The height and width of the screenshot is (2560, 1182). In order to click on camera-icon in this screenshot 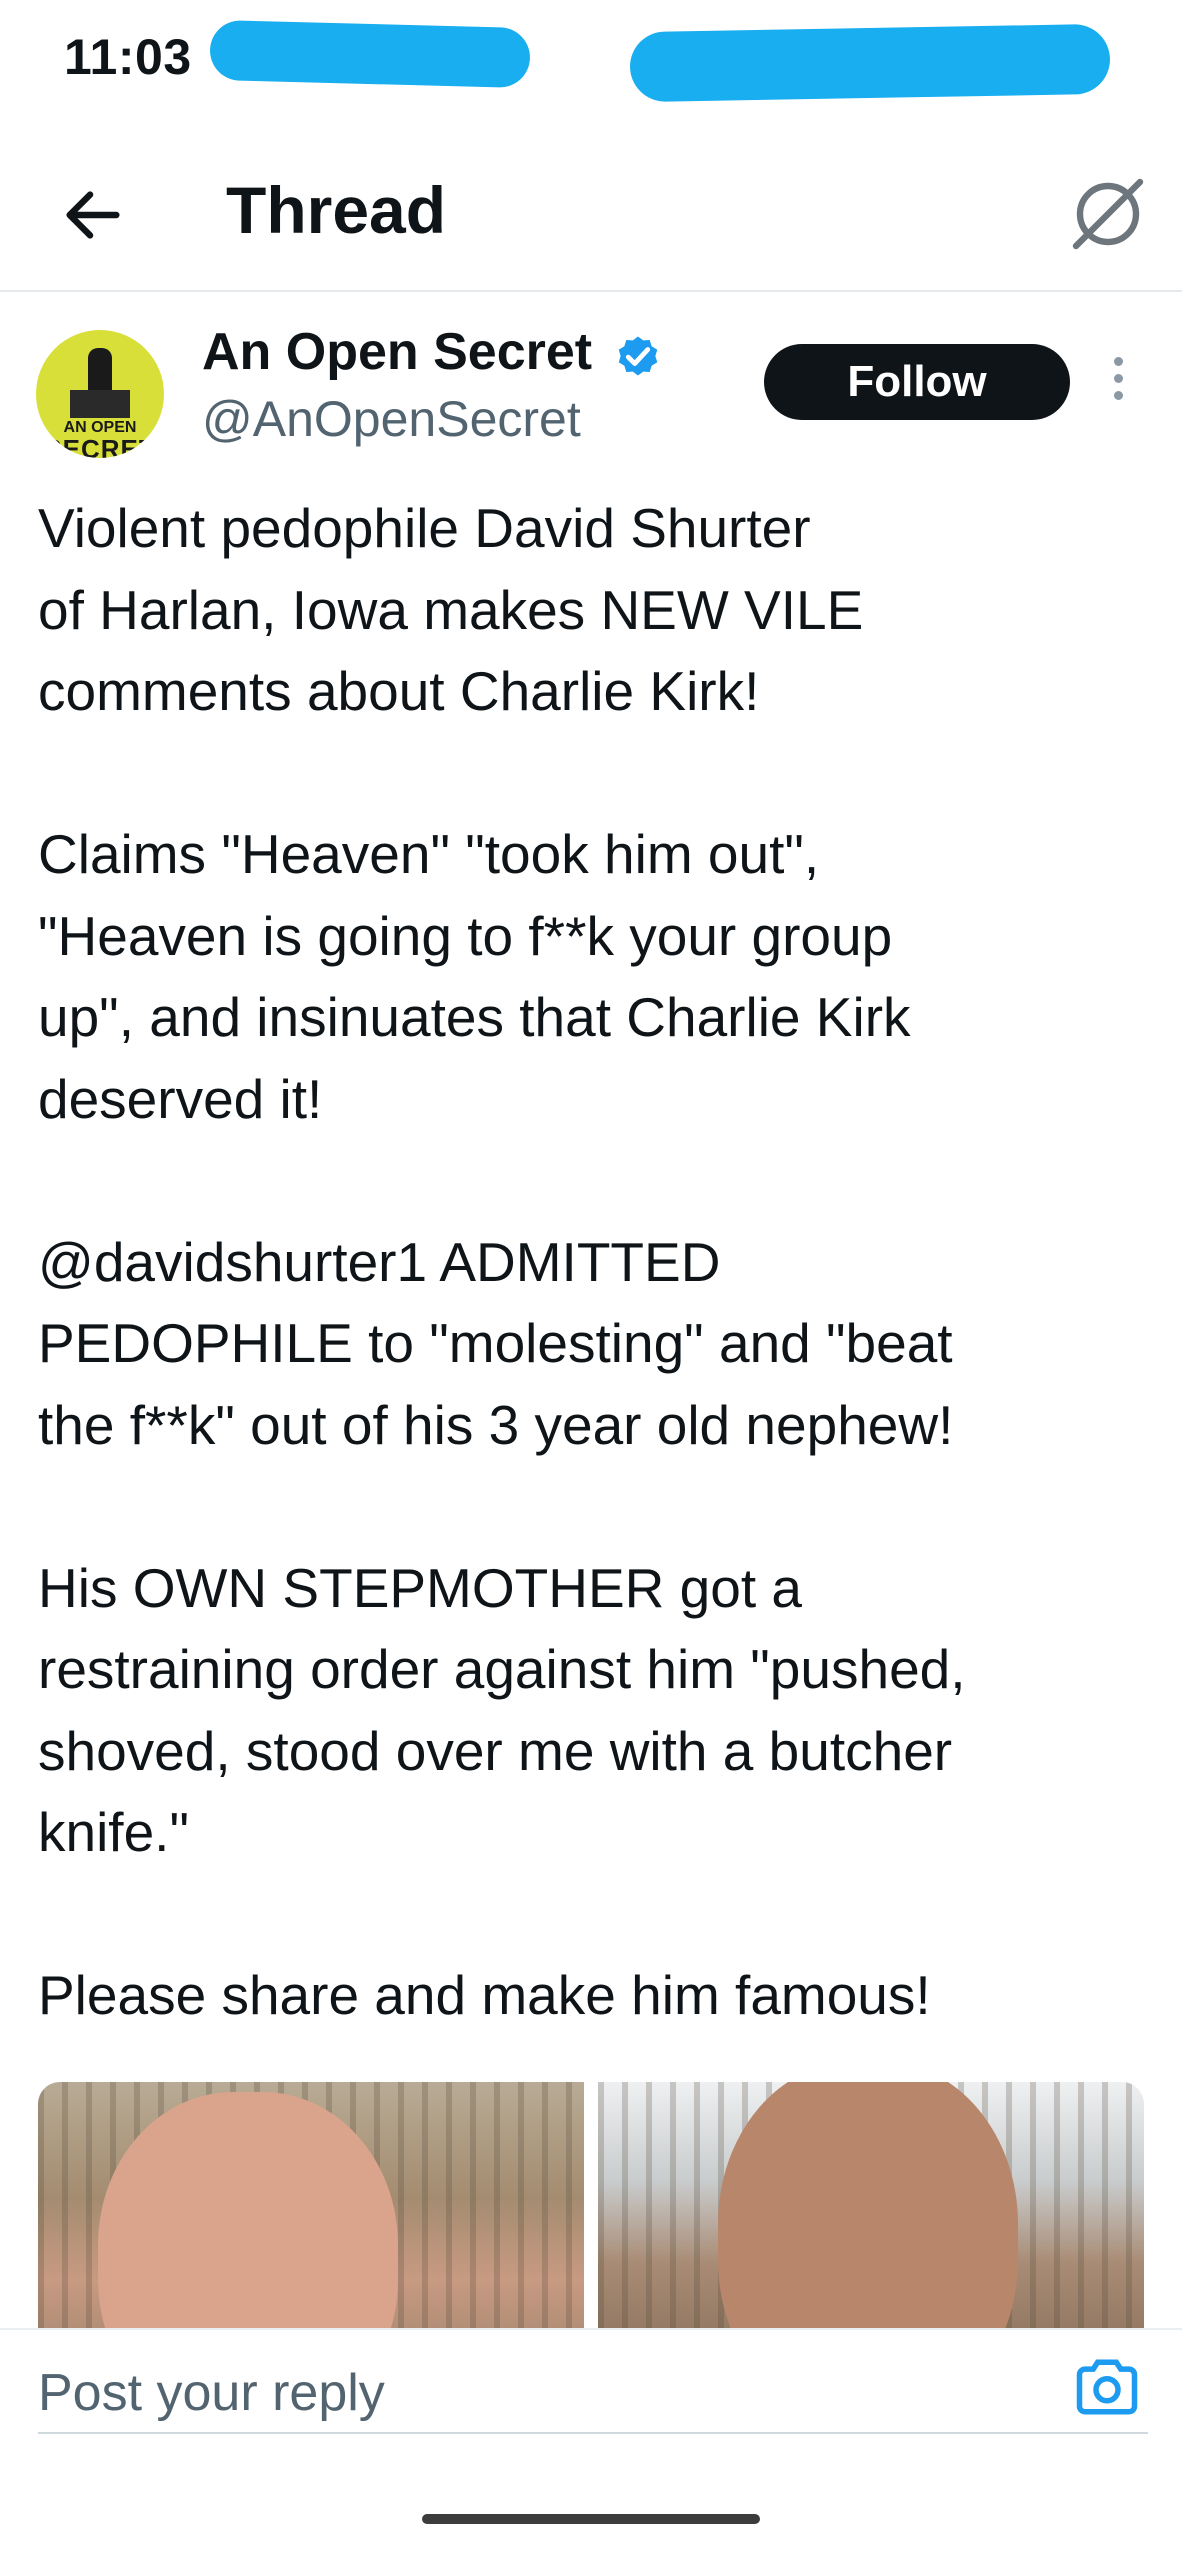, I will do `click(1107, 2387)`.